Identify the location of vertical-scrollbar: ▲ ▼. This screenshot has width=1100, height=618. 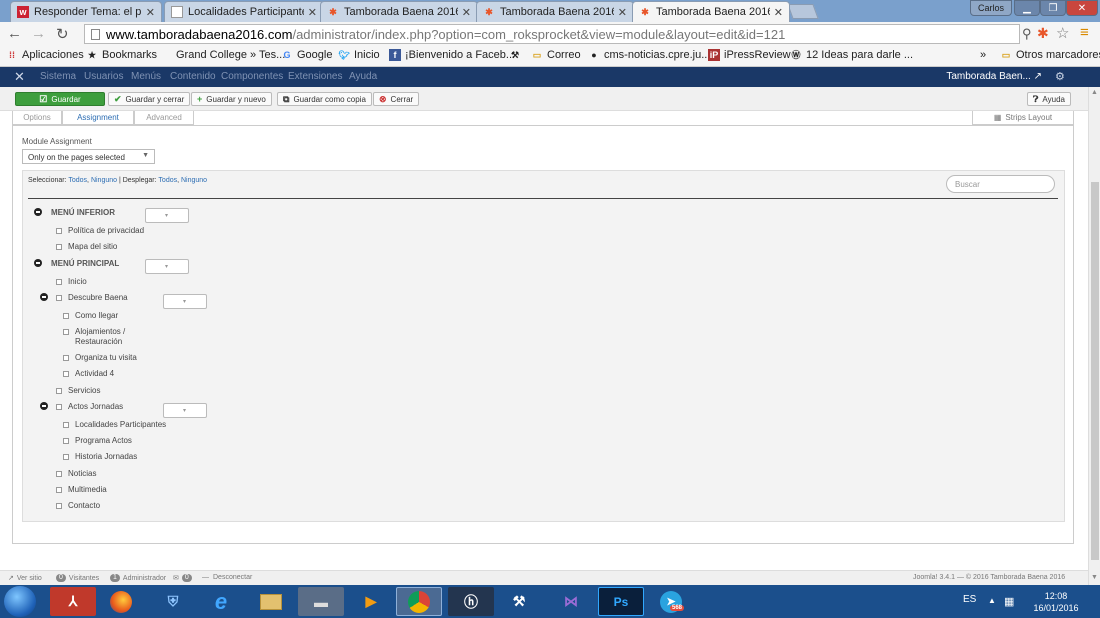
(1094, 336).